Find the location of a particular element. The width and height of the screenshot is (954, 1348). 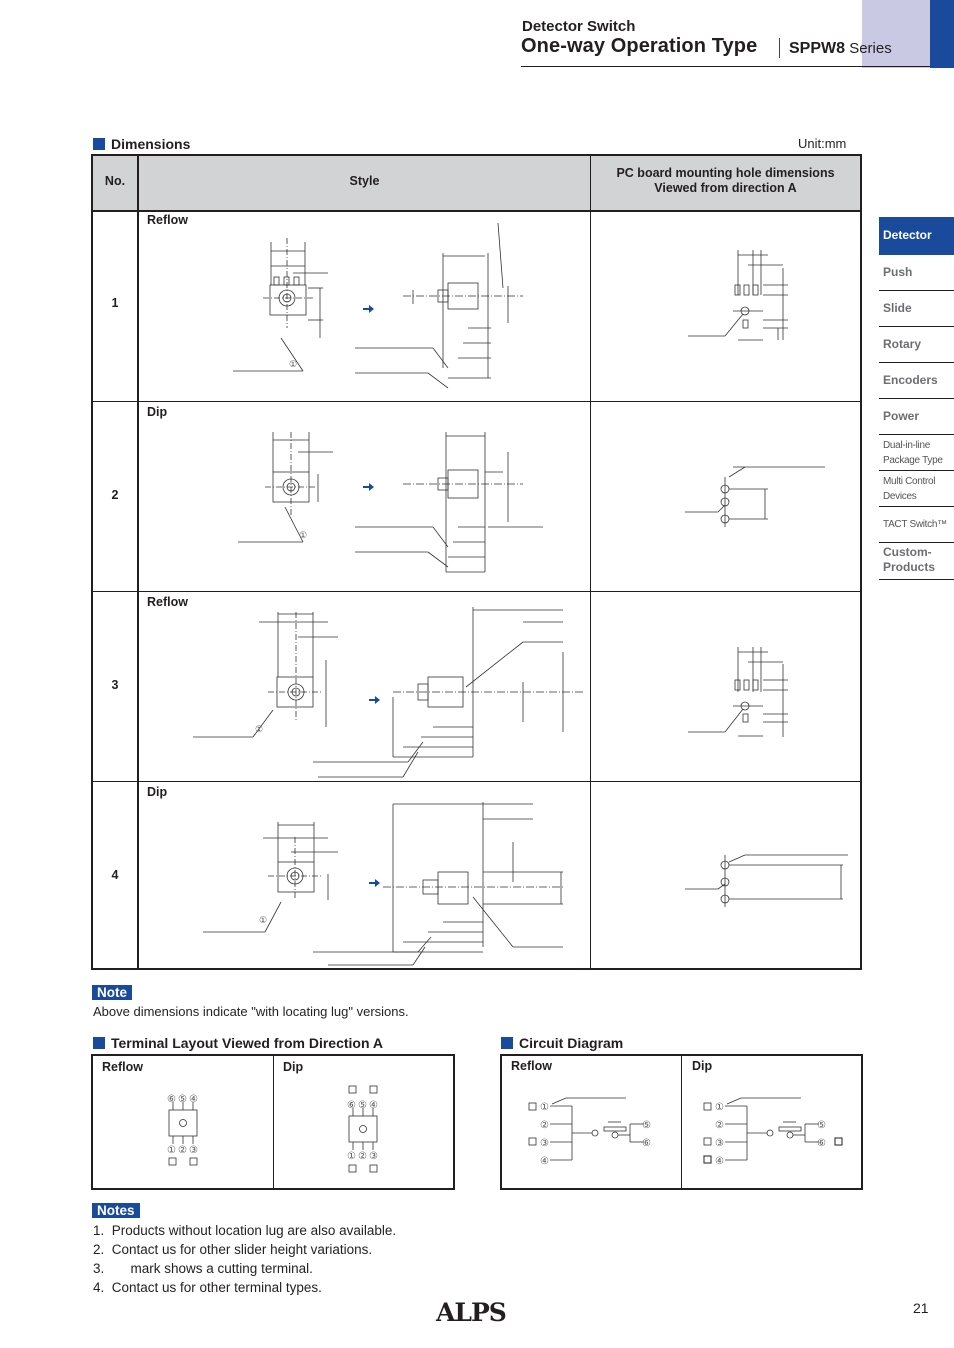

side-nav-label: Products is located at coordinates (909, 567).